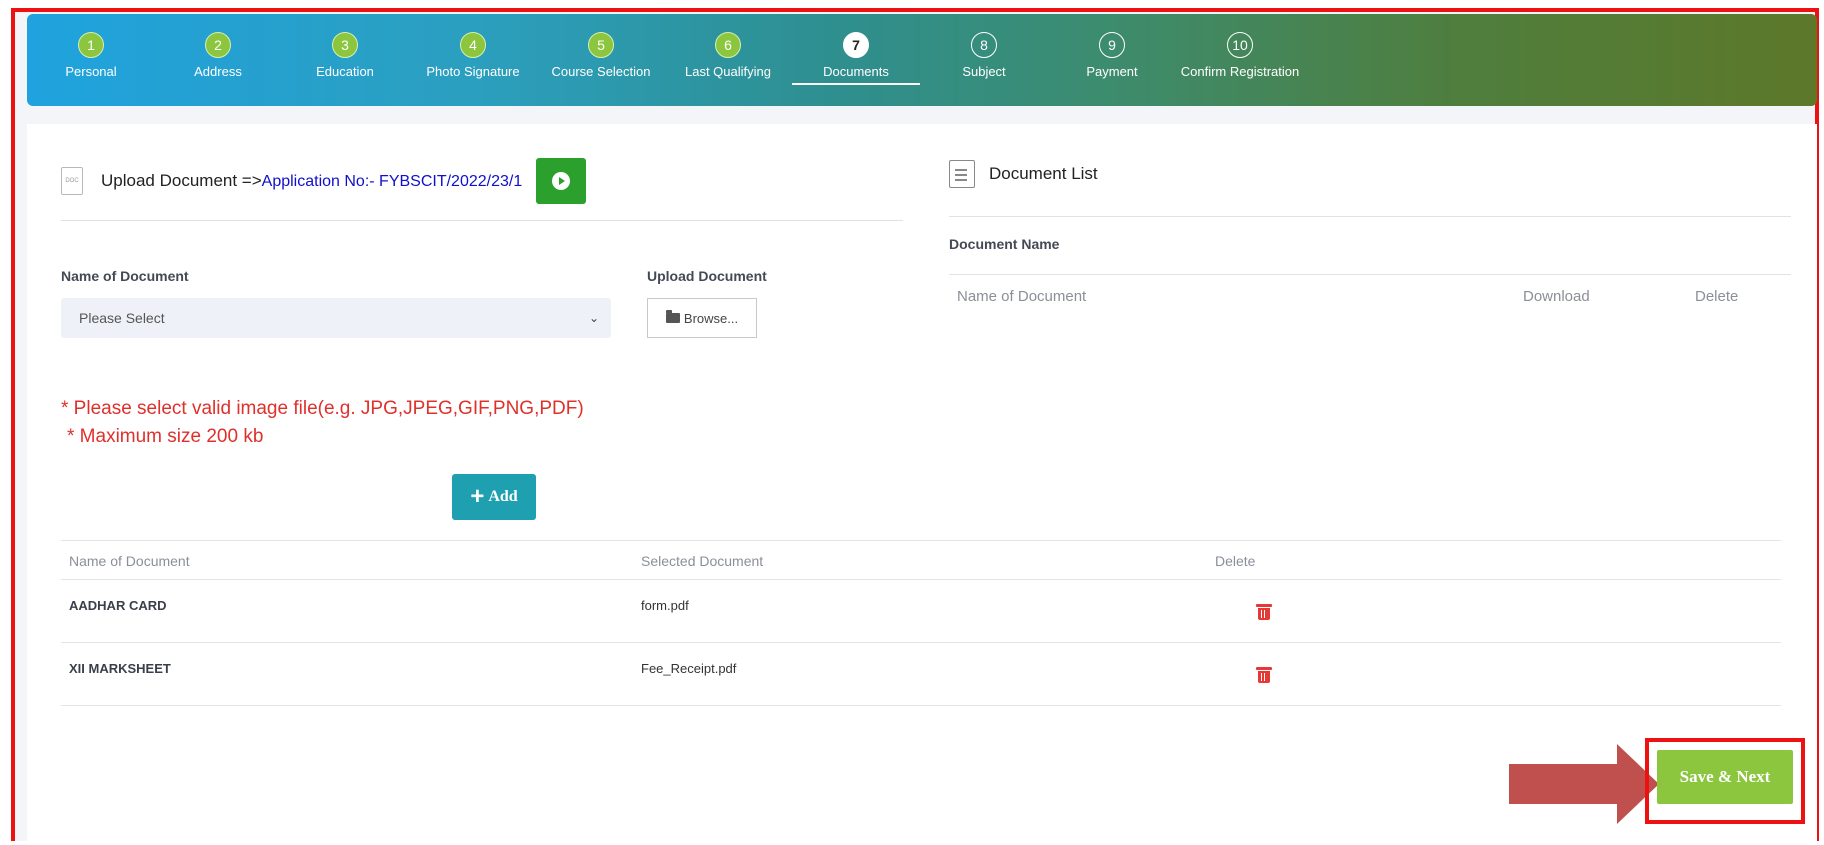 Image resolution: width=1824 pixels, height=845 pixels. Describe the element at coordinates (503, 496) in the screenshot. I see `add-label: Add` at that location.